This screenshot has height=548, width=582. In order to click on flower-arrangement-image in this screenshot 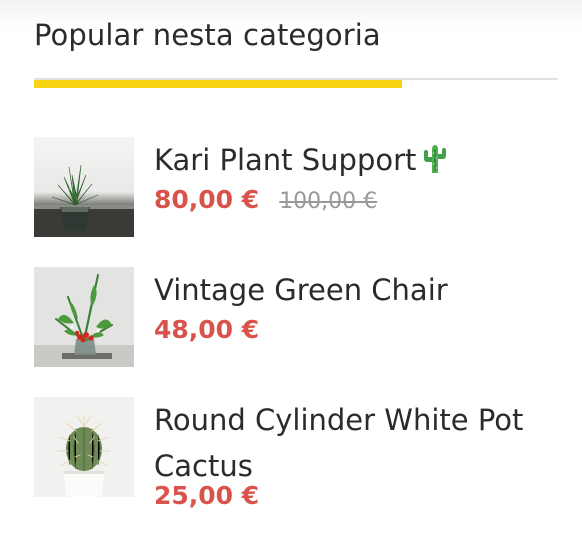, I will do `click(84, 317)`.